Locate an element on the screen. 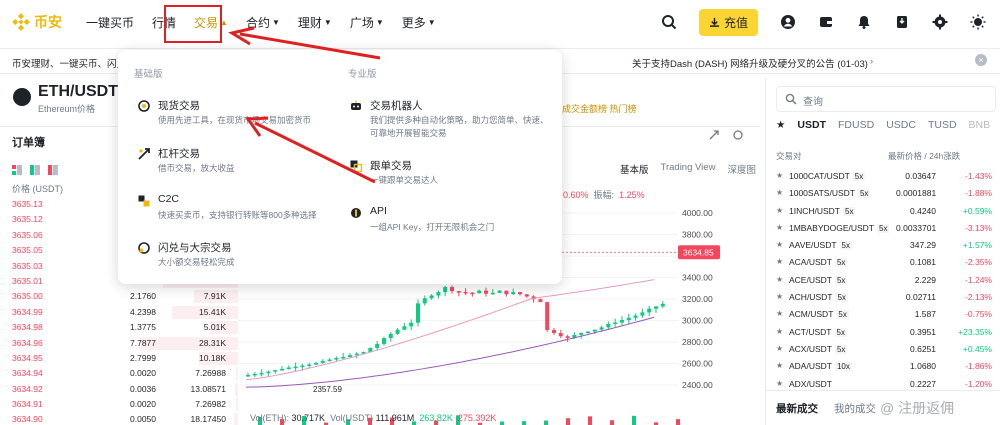 The image size is (1000, 425). market-row: ★ AAVE/USDT 5x 347.29 +1.57% is located at coordinates (885, 245).